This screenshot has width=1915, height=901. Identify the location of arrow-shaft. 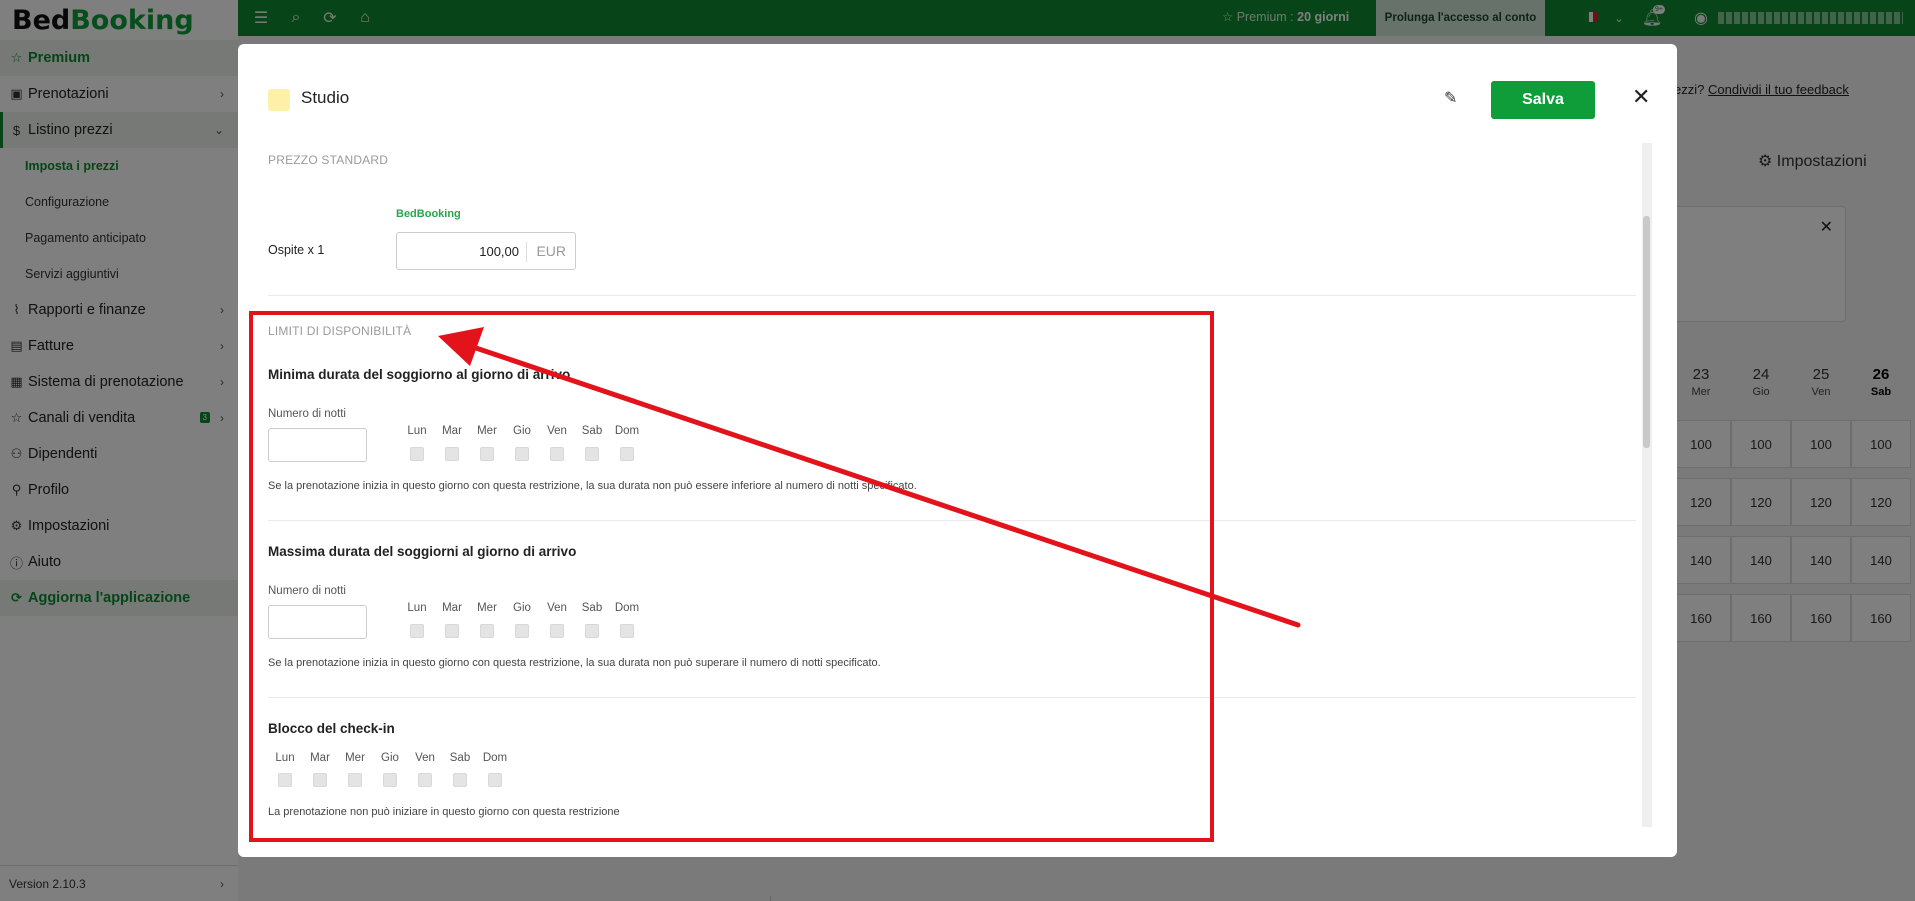
(884, 485).